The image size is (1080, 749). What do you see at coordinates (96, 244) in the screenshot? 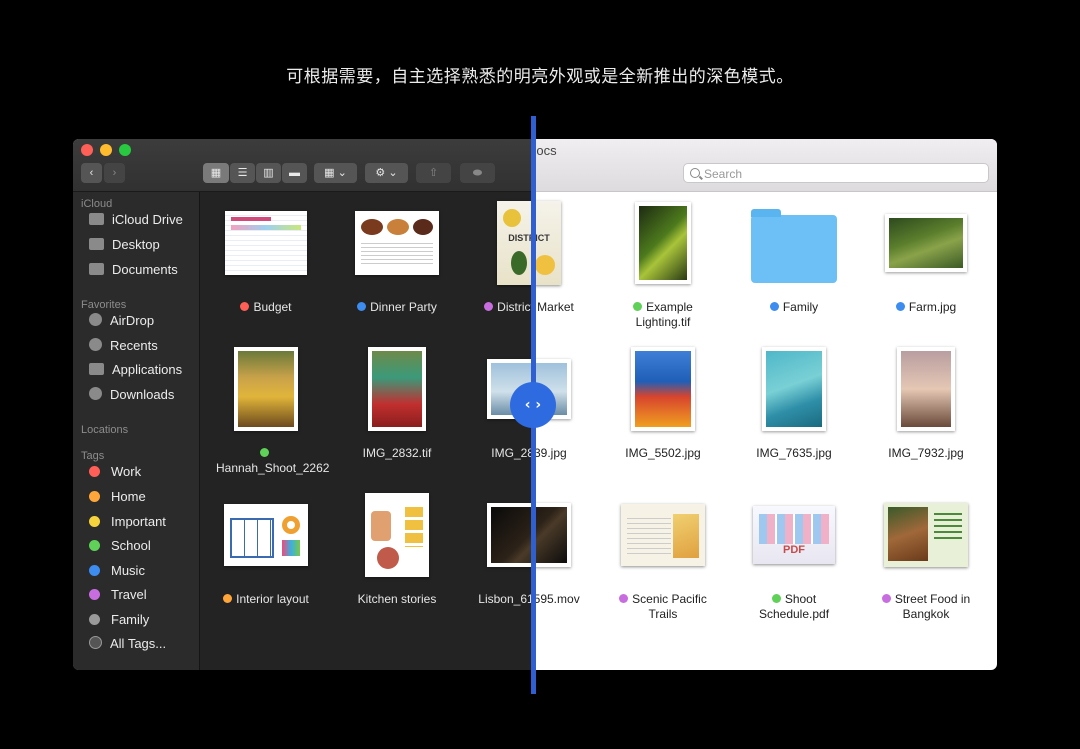
I see `desktop-icon` at bounding box center [96, 244].